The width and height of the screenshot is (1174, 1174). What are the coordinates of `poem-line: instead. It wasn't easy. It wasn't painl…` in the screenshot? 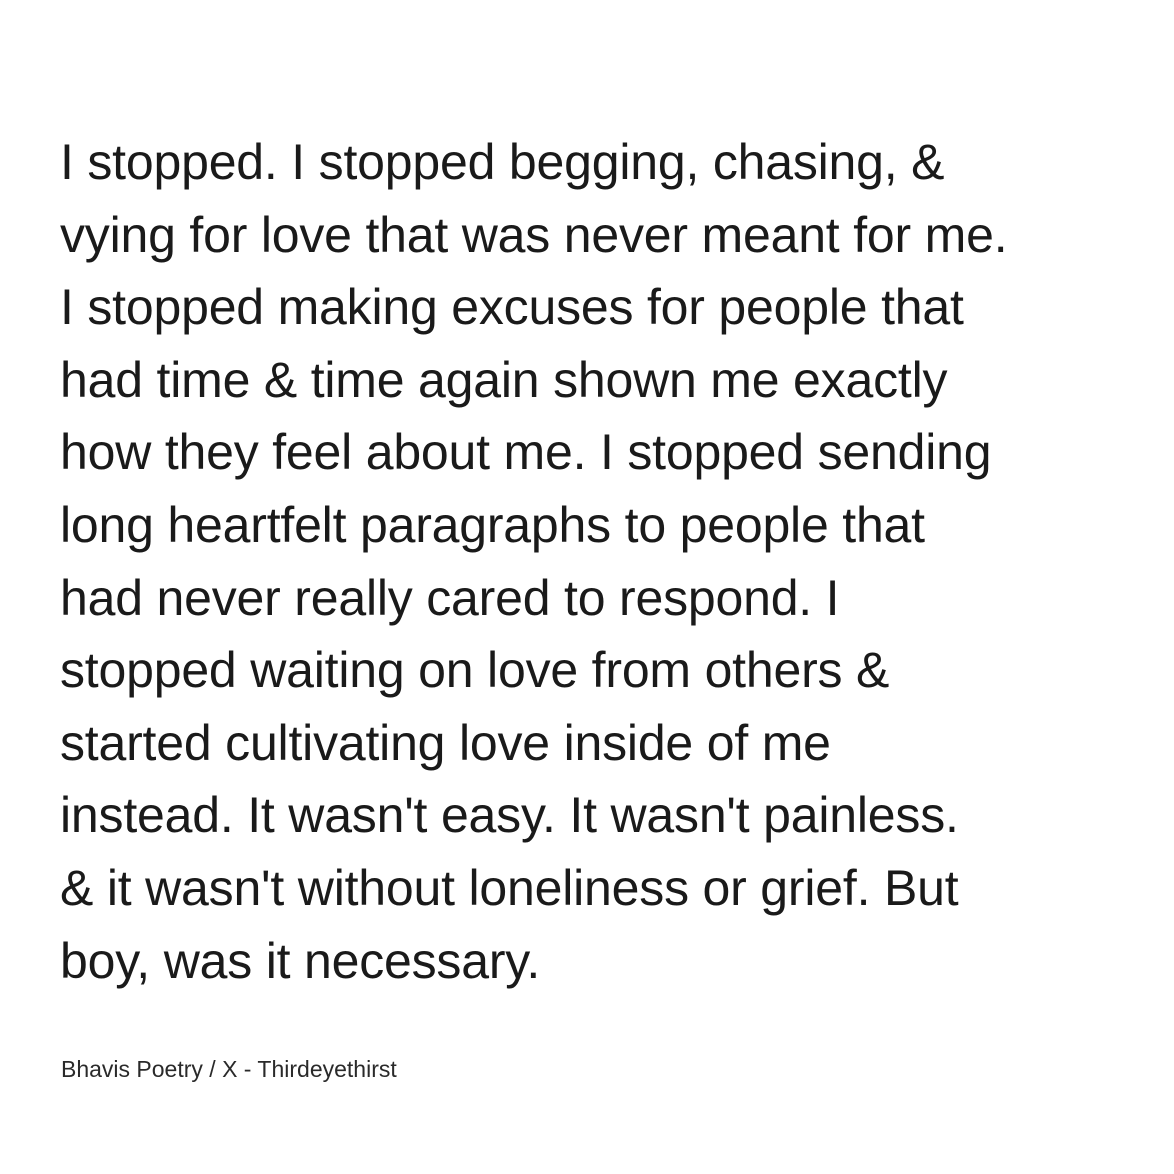 It's located at (509, 815).